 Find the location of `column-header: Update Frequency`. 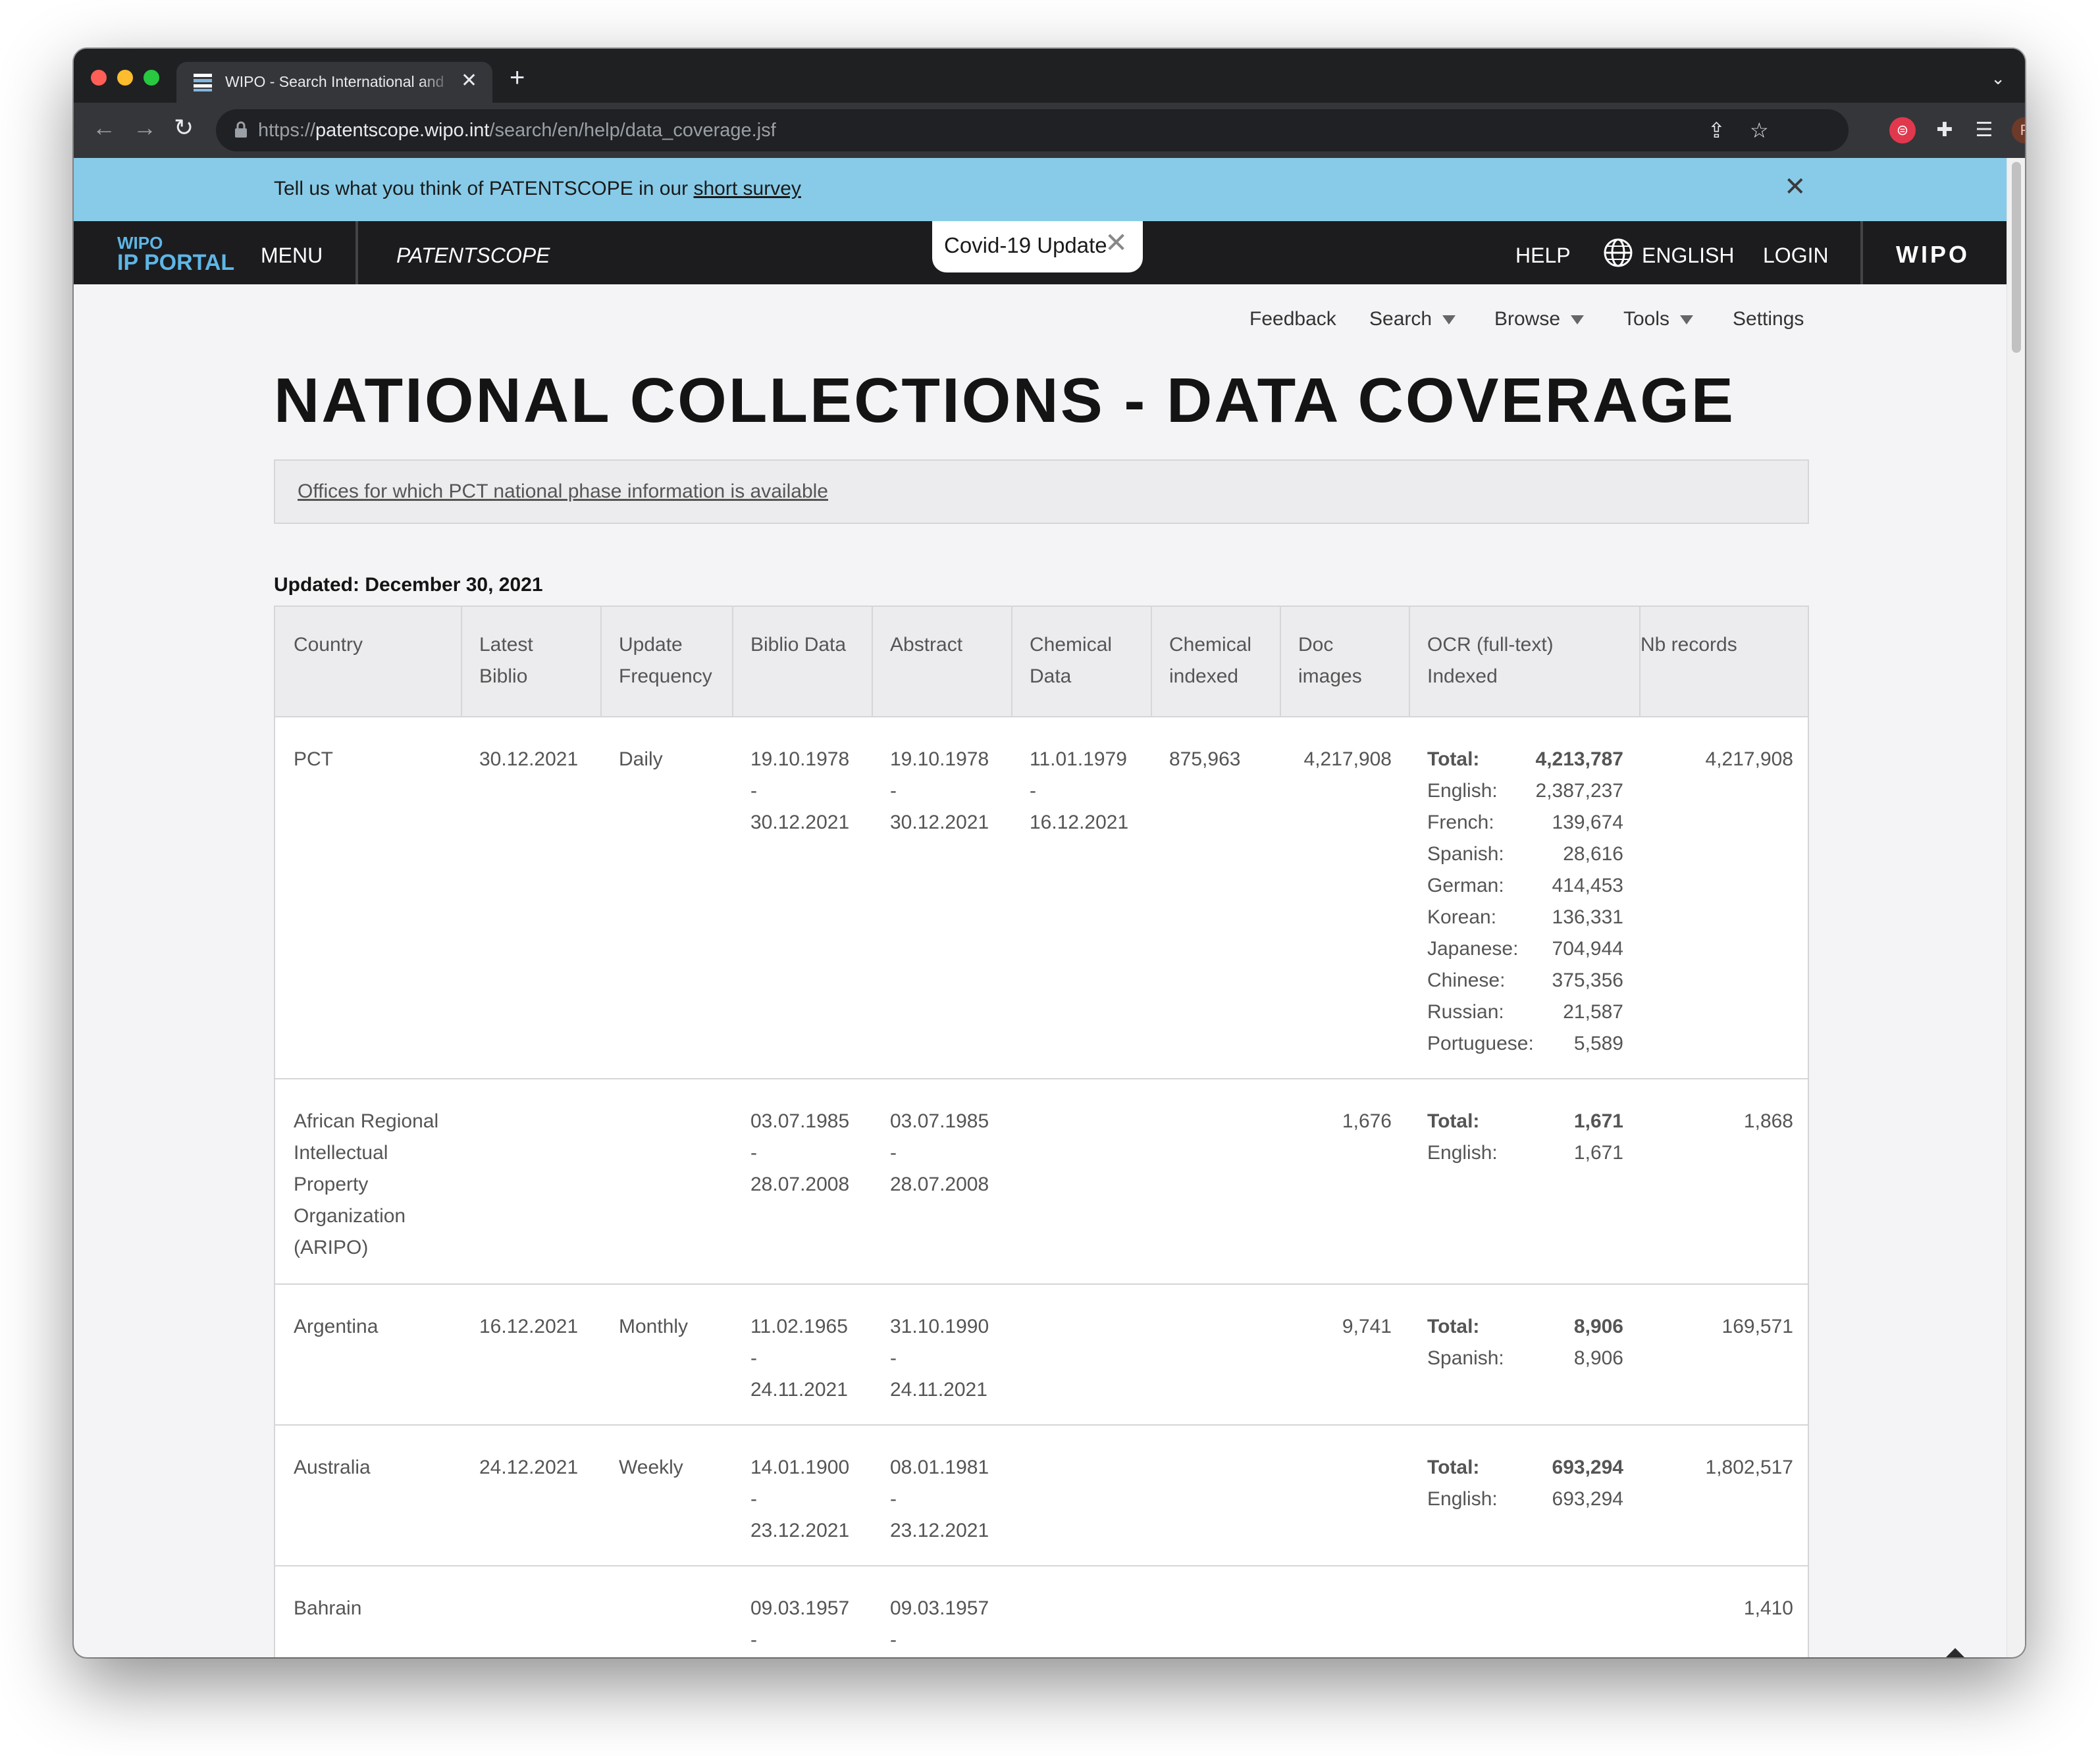

column-header: Update Frequency is located at coordinates (665, 661).